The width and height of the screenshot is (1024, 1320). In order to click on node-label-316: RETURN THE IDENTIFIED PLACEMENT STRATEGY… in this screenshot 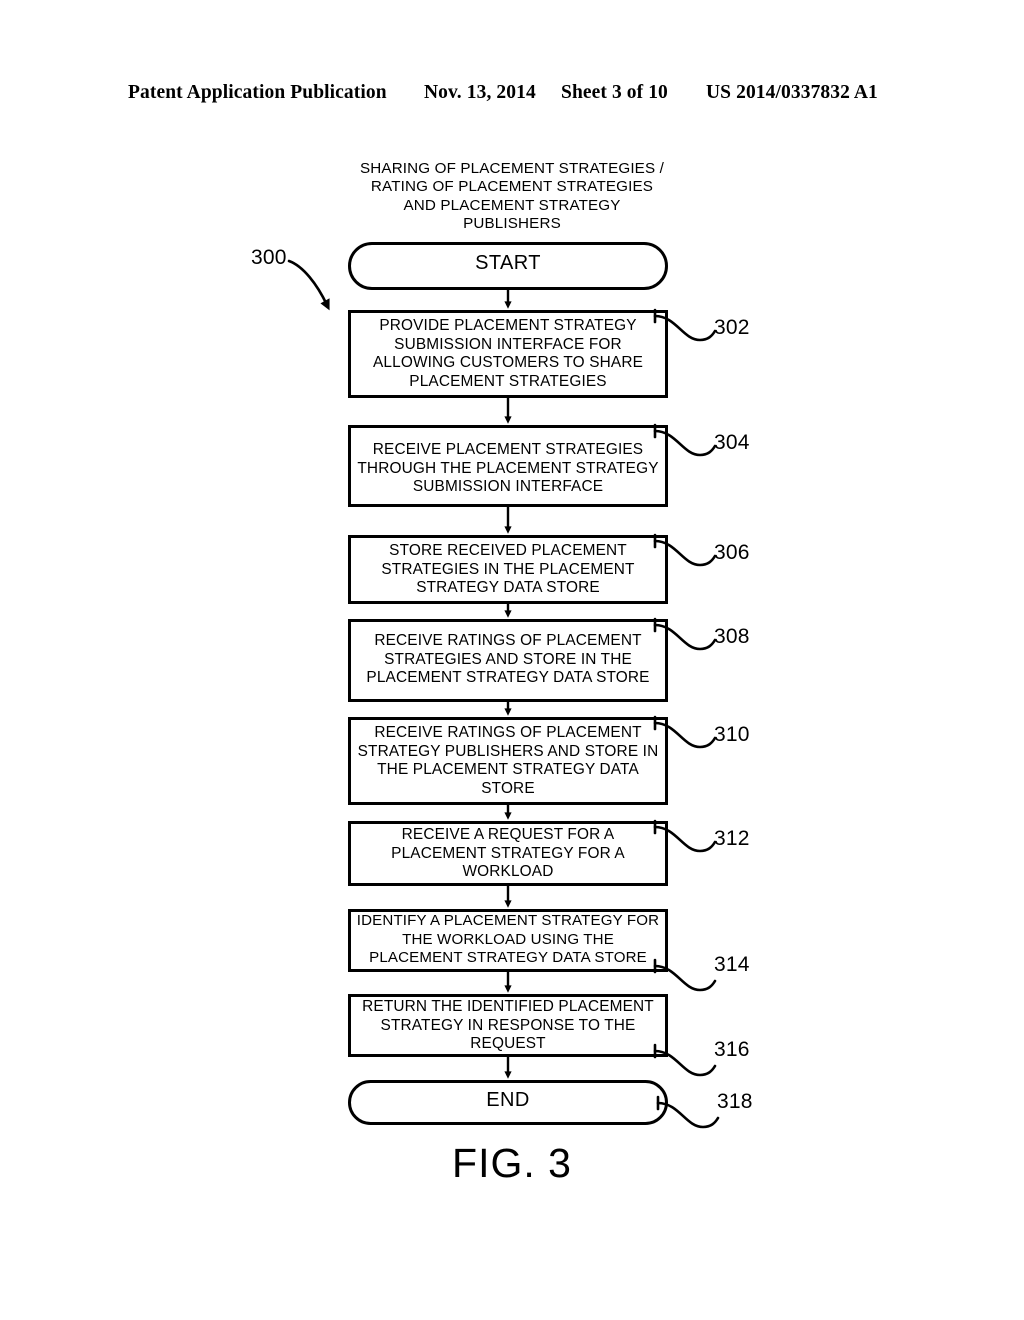, I will do `click(508, 1025)`.